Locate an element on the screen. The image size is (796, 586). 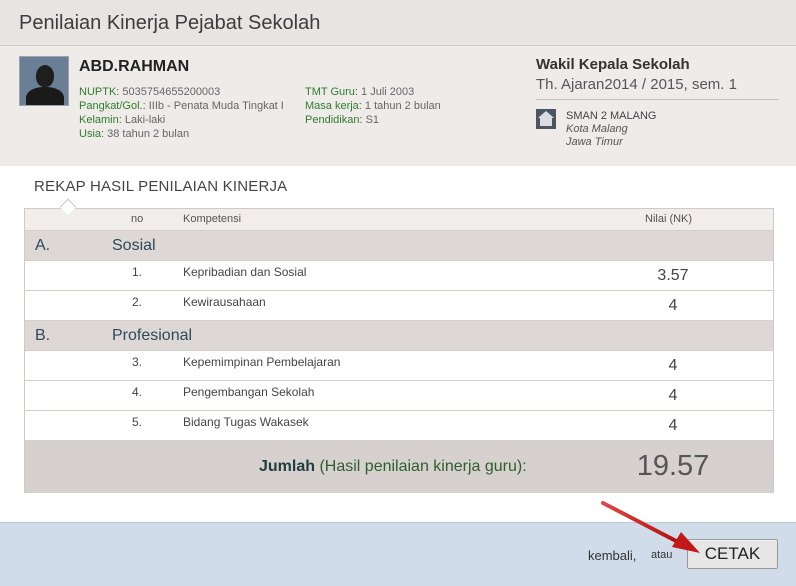
total-label-rest: (Hasil penilaian kinerja guru): is located at coordinates (421, 466).